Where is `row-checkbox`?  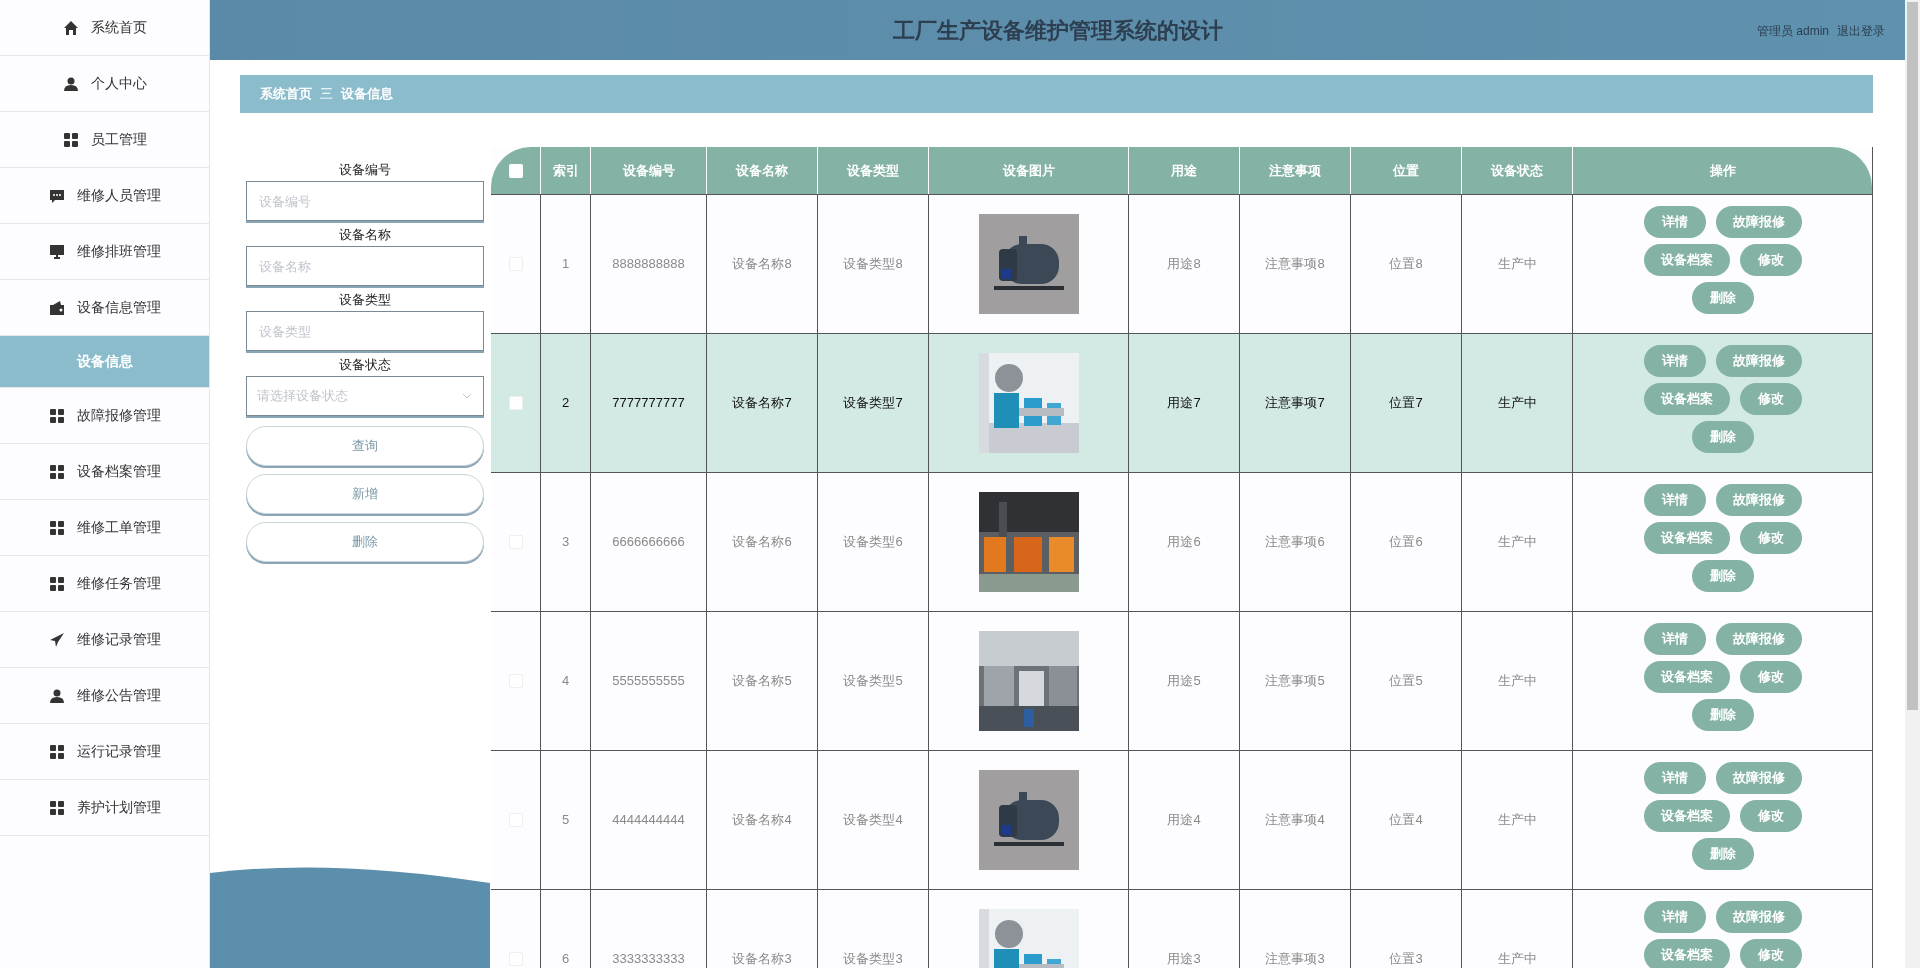
row-checkbox is located at coordinates (515, 403).